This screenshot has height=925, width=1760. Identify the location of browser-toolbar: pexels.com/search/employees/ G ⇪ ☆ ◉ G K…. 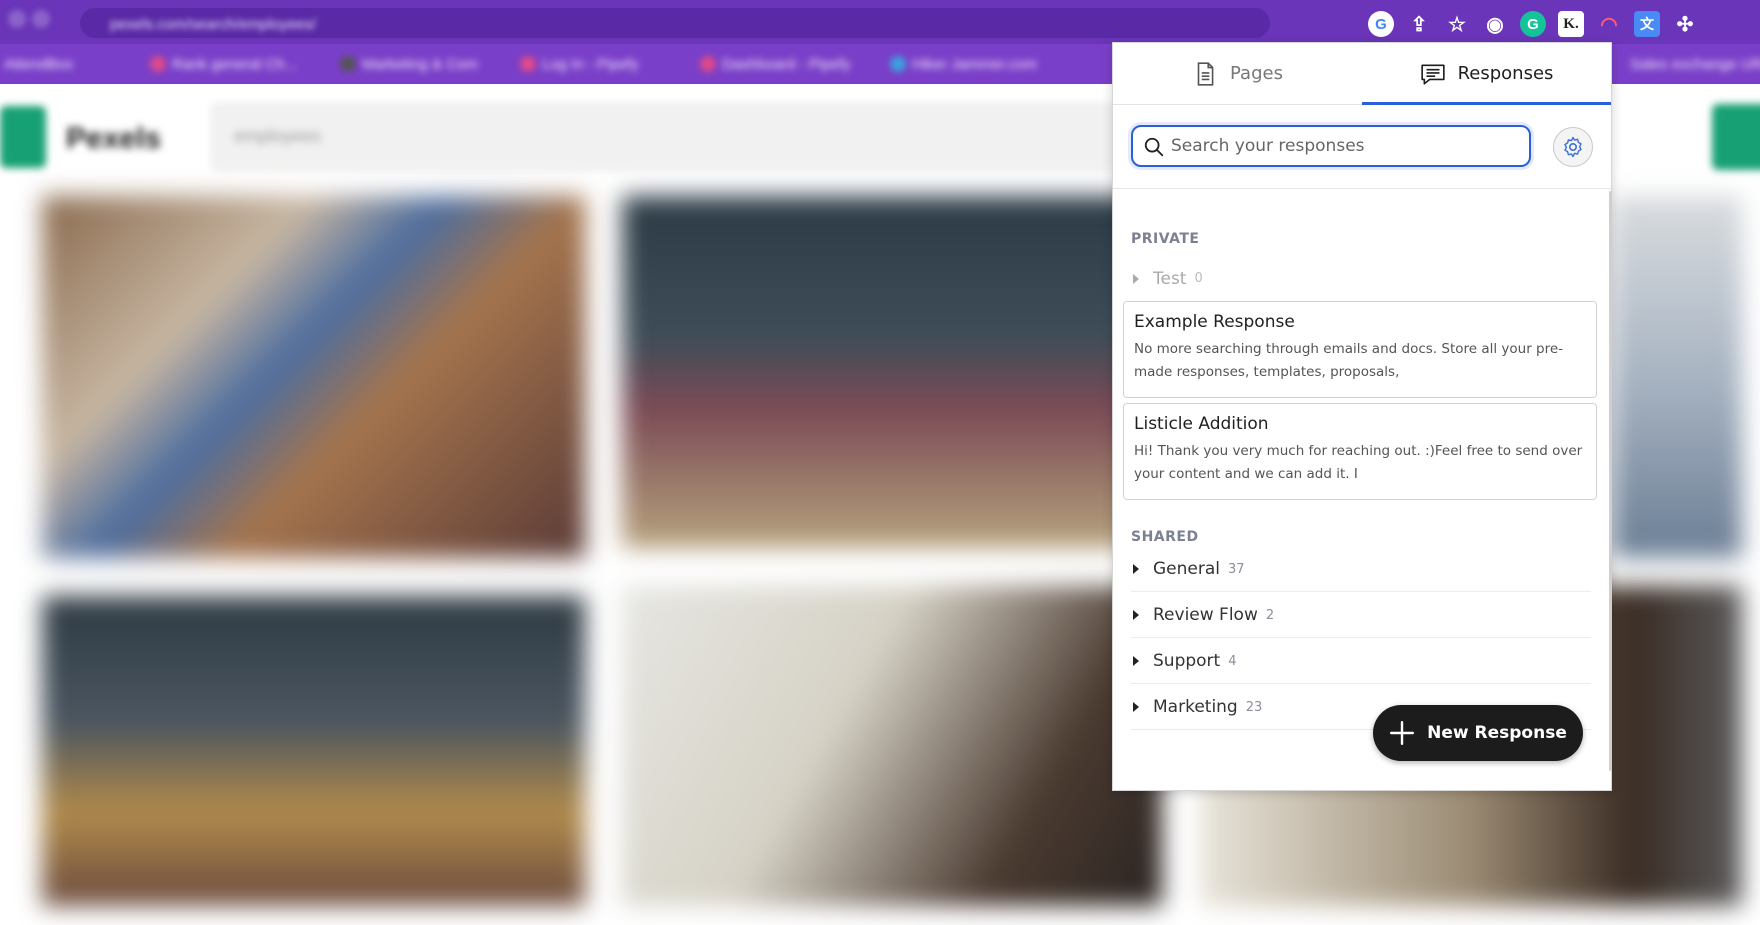
(880, 22).